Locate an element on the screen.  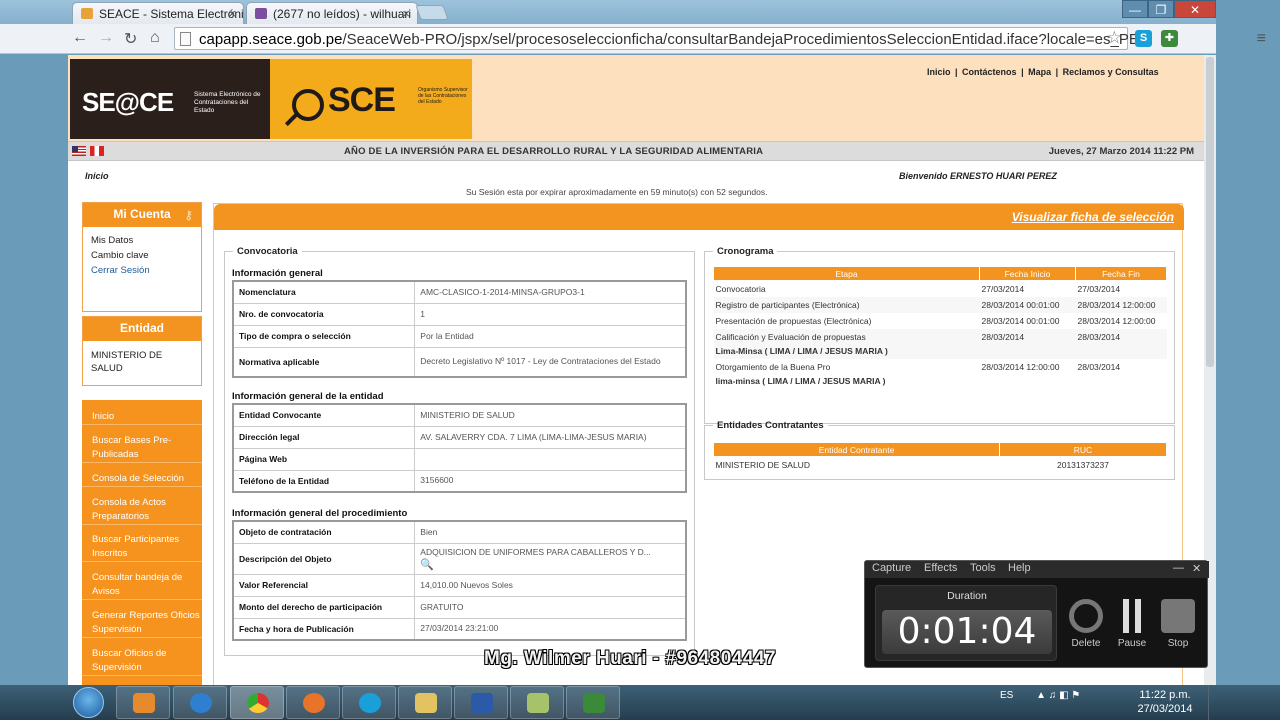
tab-label: (2677 no leídos) - wilhuari is located at coordinates (342, 14).